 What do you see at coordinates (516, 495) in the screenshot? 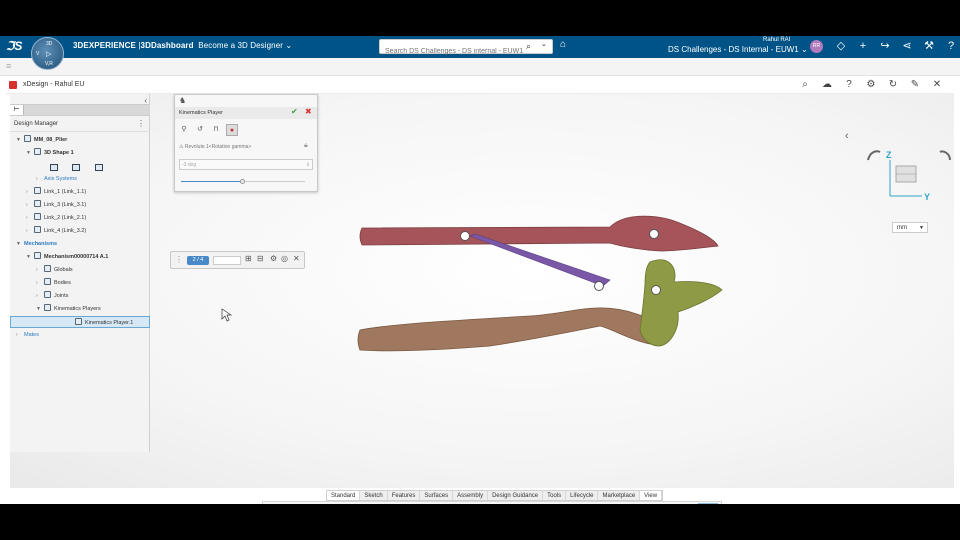
I see `tab-design-guidance: Design Guidance` at bounding box center [516, 495].